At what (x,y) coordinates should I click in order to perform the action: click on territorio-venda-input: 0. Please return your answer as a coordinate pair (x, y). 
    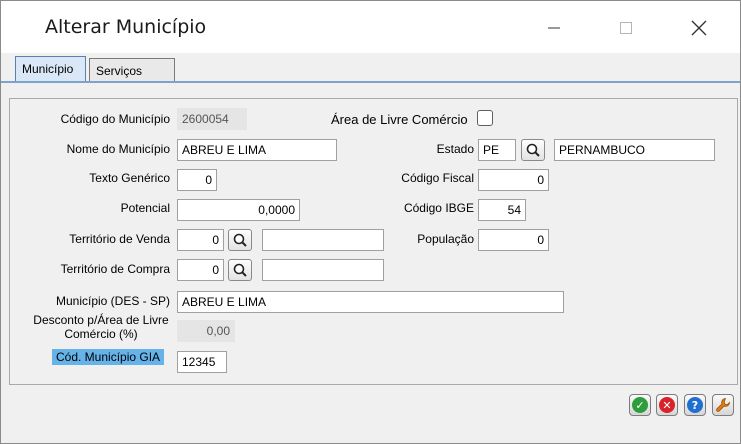
    Looking at the image, I should click on (200, 240).